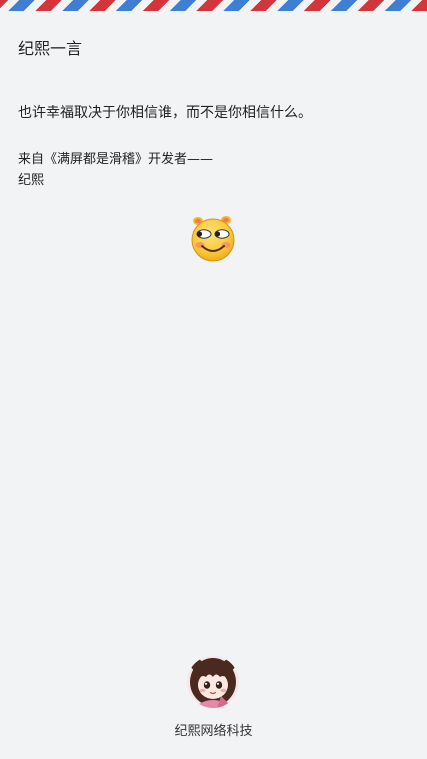 The image size is (427, 759). Describe the element at coordinates (213, 731) in the screenshot. I see `company-name: 纪熙网络科技` at that location.